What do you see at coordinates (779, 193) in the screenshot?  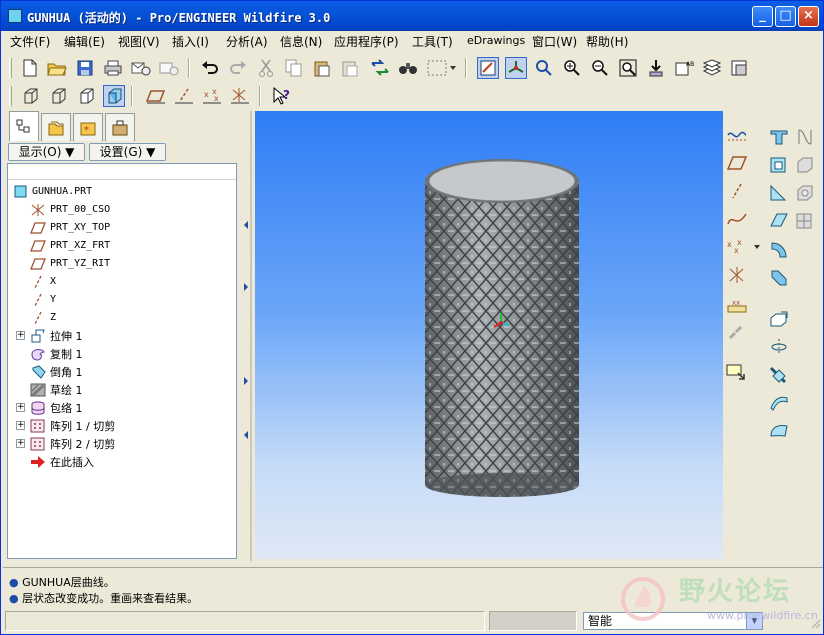 I see `rib-tool-icon` at bounding box center [779, 193].